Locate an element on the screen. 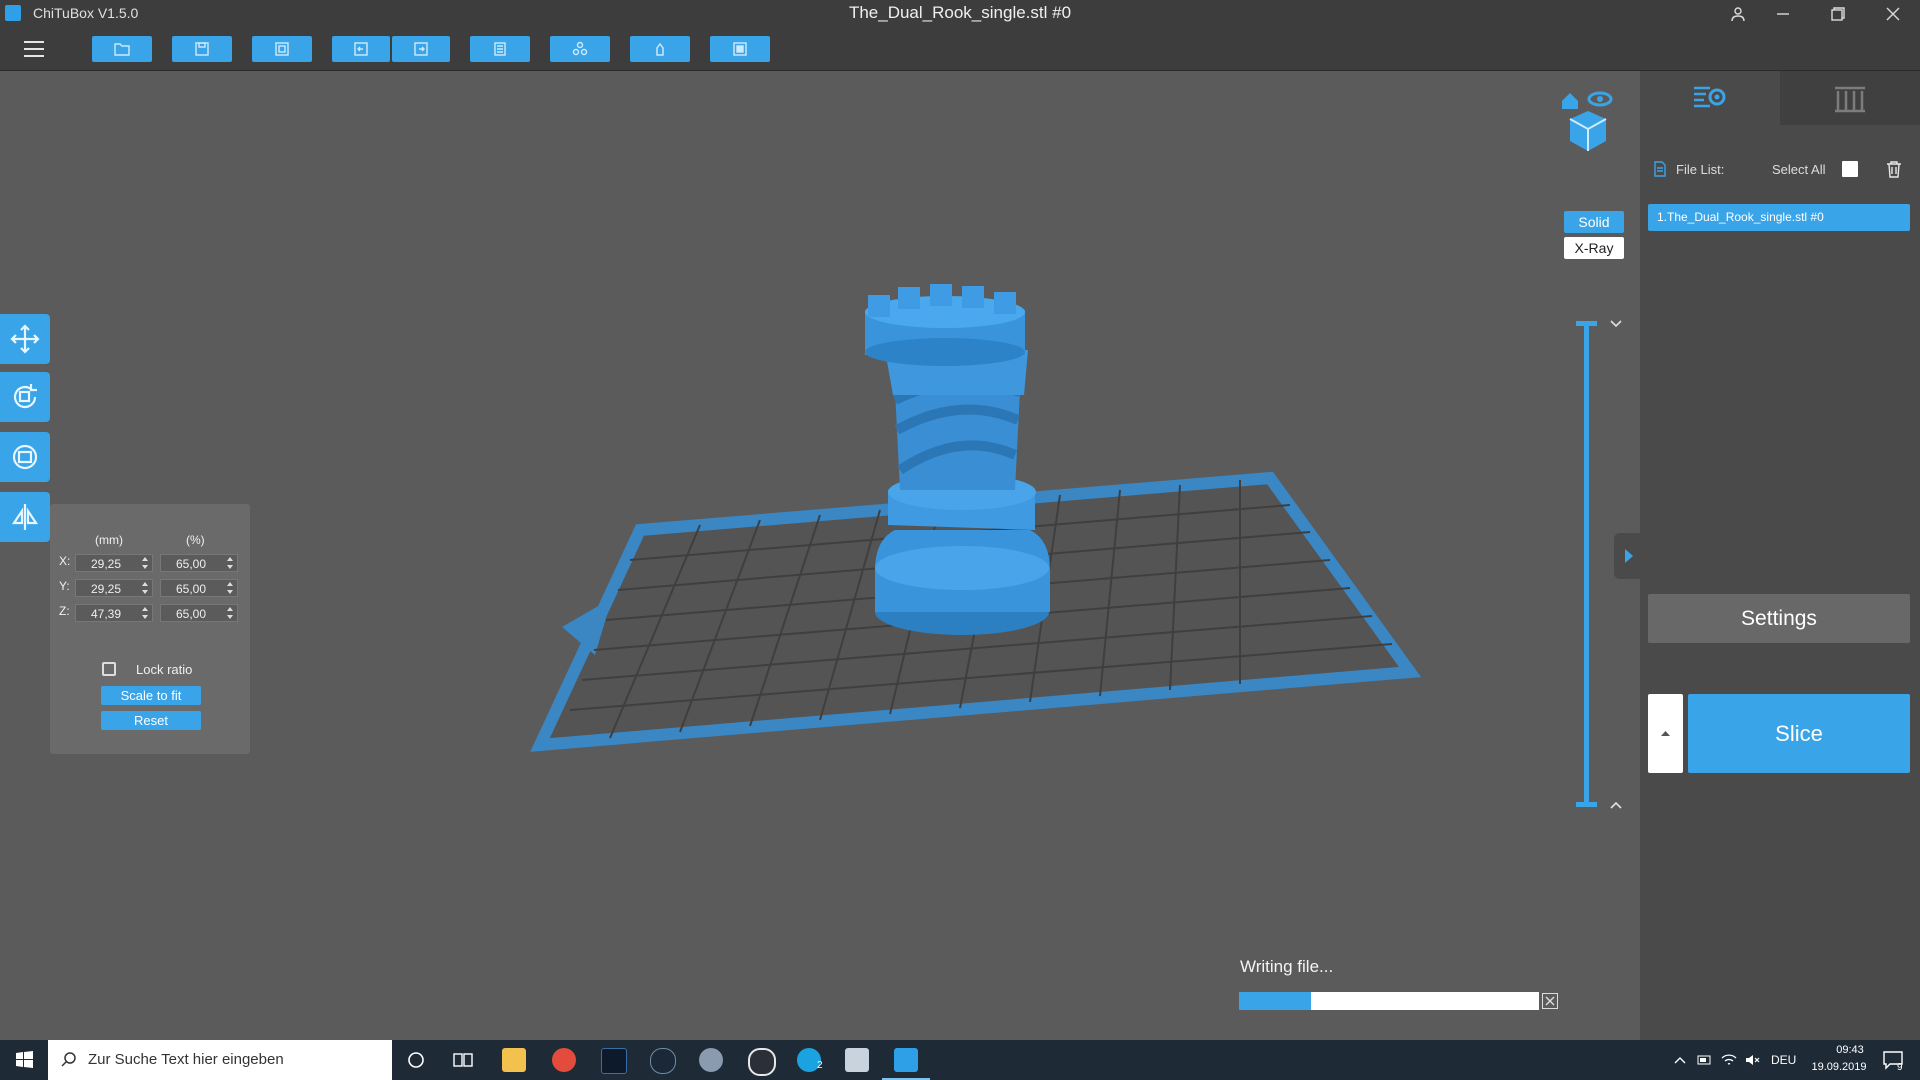  open-file-icon is located at coordinates (122, 49).